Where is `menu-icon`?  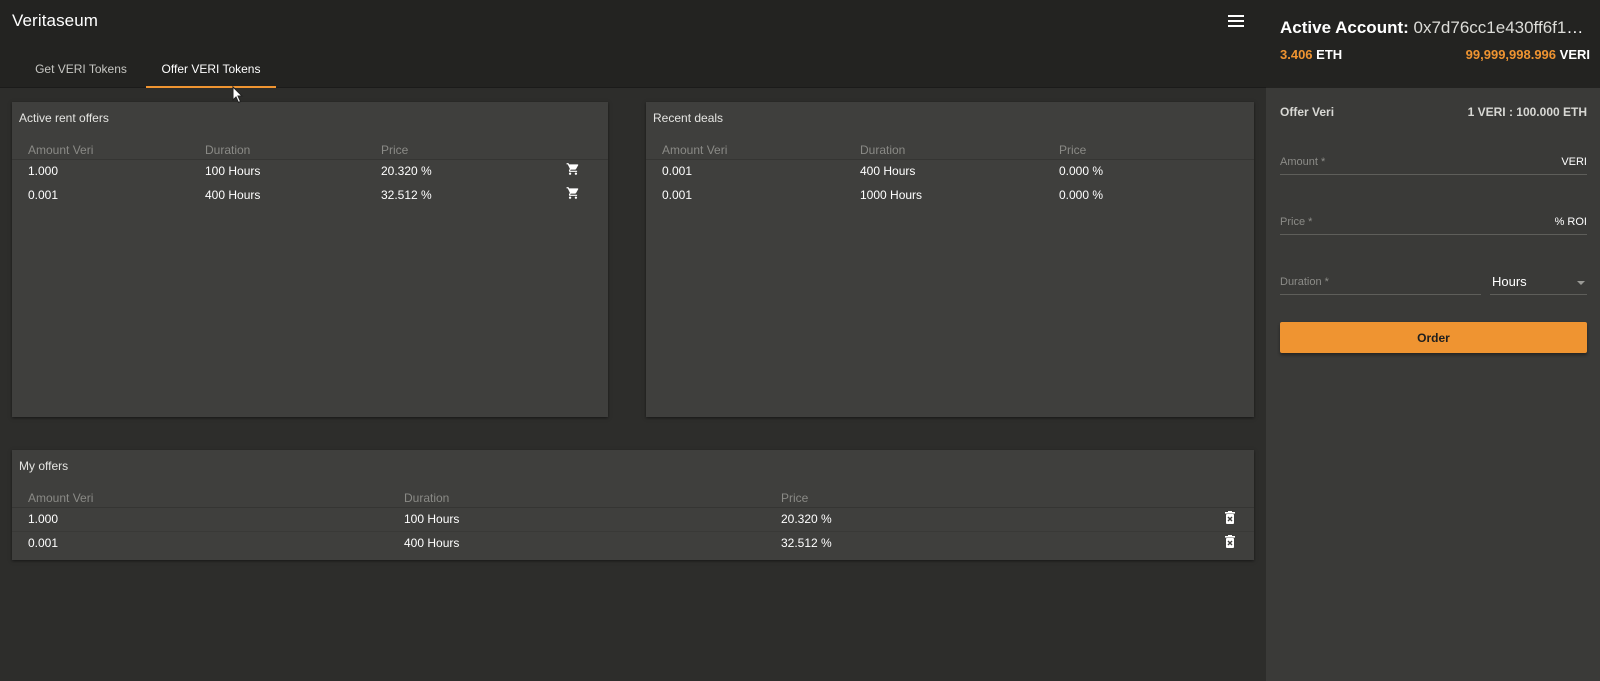
menu-icon is located at coordinates (1237, 22).